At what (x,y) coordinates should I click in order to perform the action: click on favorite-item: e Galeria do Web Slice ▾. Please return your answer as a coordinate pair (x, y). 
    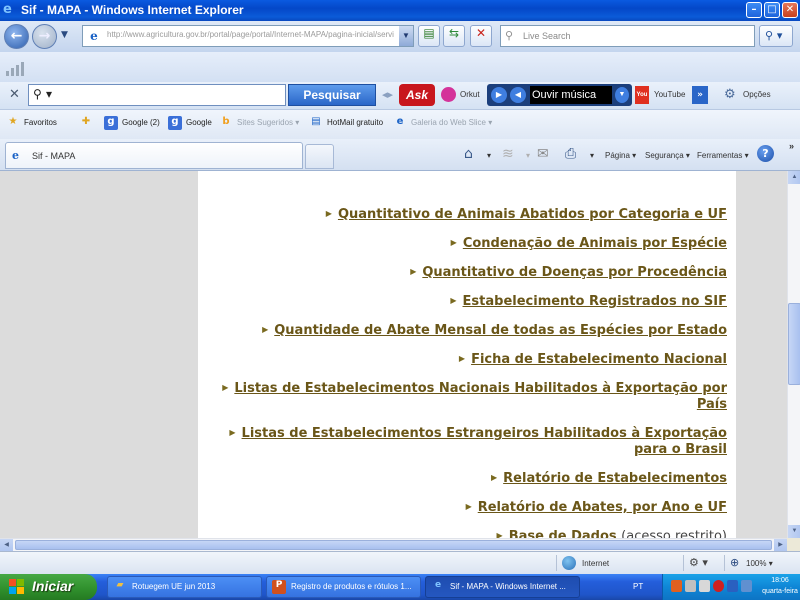
    Looking at the image, I should click on (443, 123).